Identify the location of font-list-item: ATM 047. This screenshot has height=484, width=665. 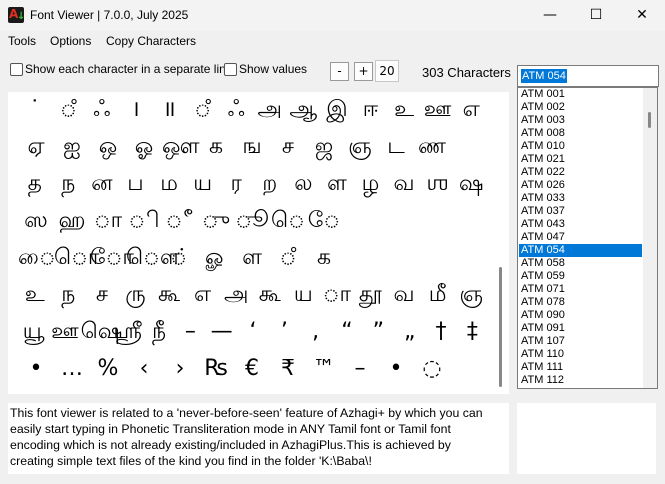
(580, 237).